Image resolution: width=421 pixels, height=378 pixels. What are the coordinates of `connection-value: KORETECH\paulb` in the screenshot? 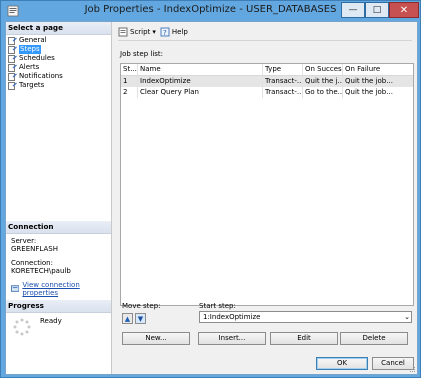 It's located at (41, 271).